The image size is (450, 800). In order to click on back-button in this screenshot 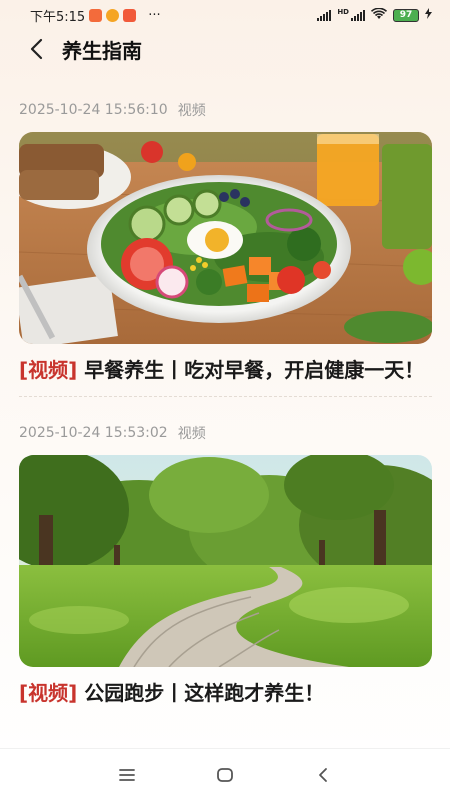, I will do `click(36, 49)`.